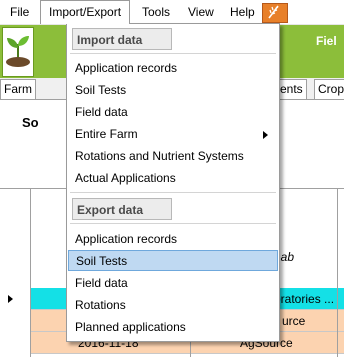 The width and height of the screenshot is (344, 357). I want to click on tab-farm: Farm, so click(18, 89).